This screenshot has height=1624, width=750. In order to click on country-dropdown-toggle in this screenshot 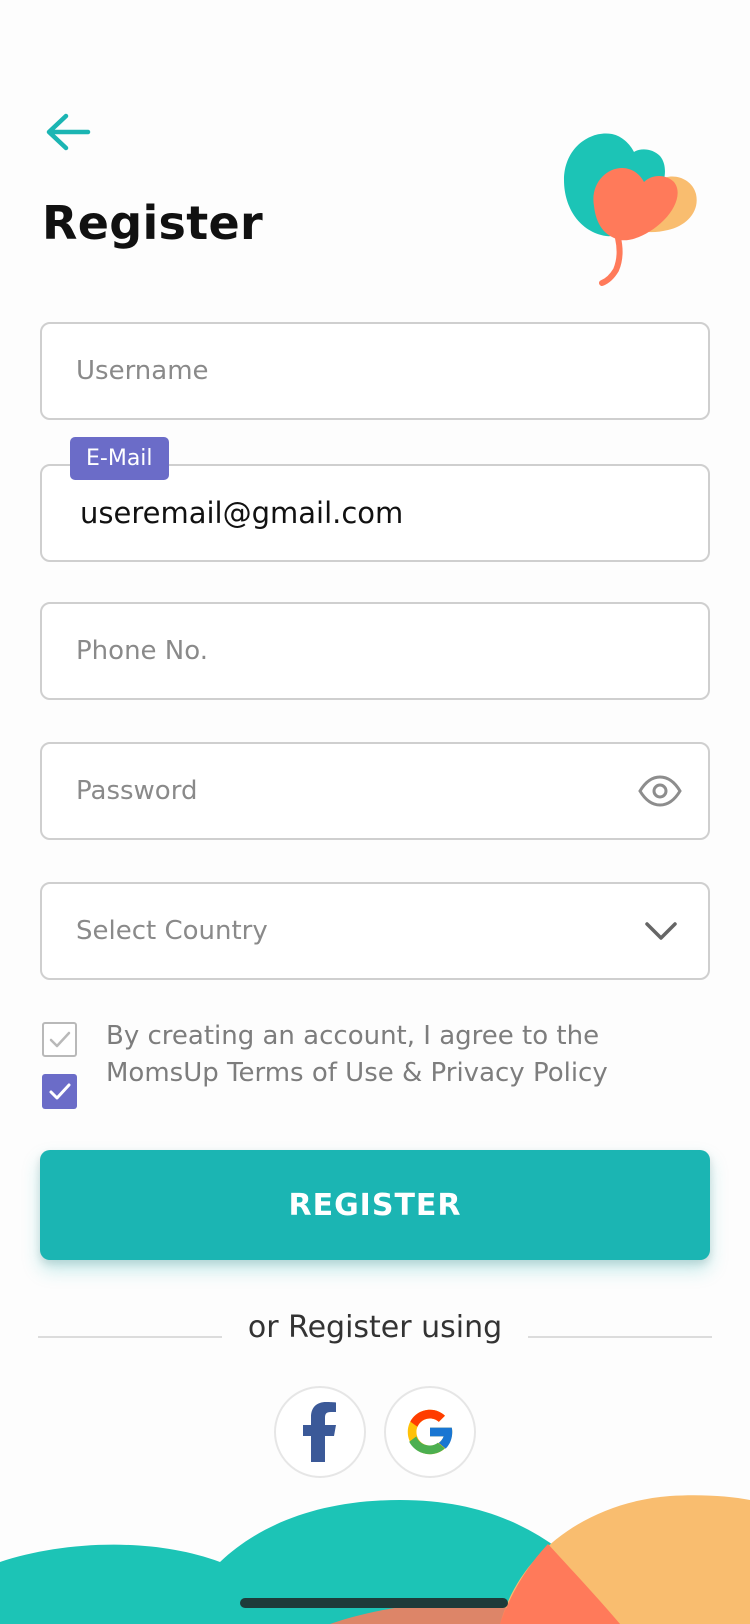, I will do `click(661, 931)`.